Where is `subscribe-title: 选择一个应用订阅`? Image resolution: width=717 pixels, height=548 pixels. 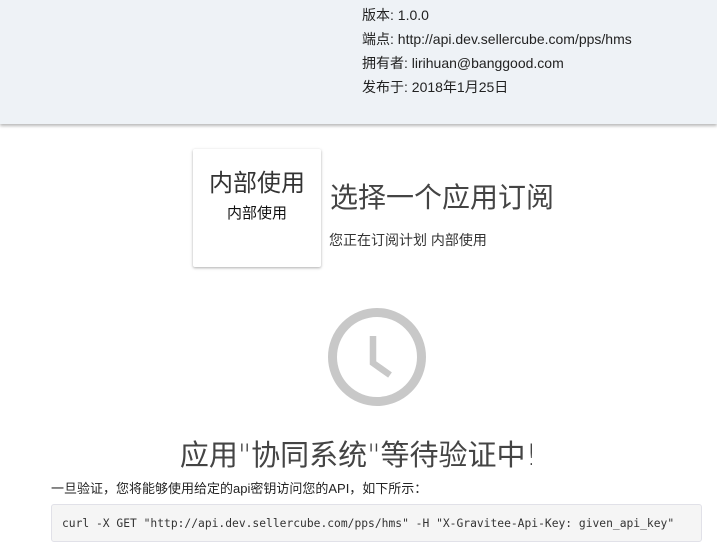 subscribe-title: 选择一个应用订阅 is located at coordinates (442, 197).